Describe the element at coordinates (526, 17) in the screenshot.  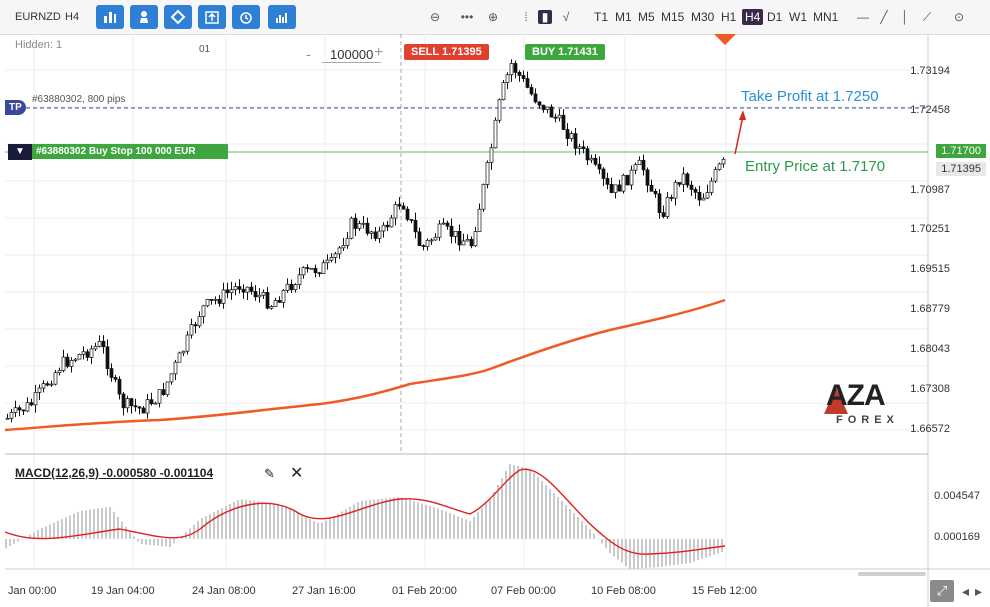
I see `bar-type-icon: ⦙` at that location.